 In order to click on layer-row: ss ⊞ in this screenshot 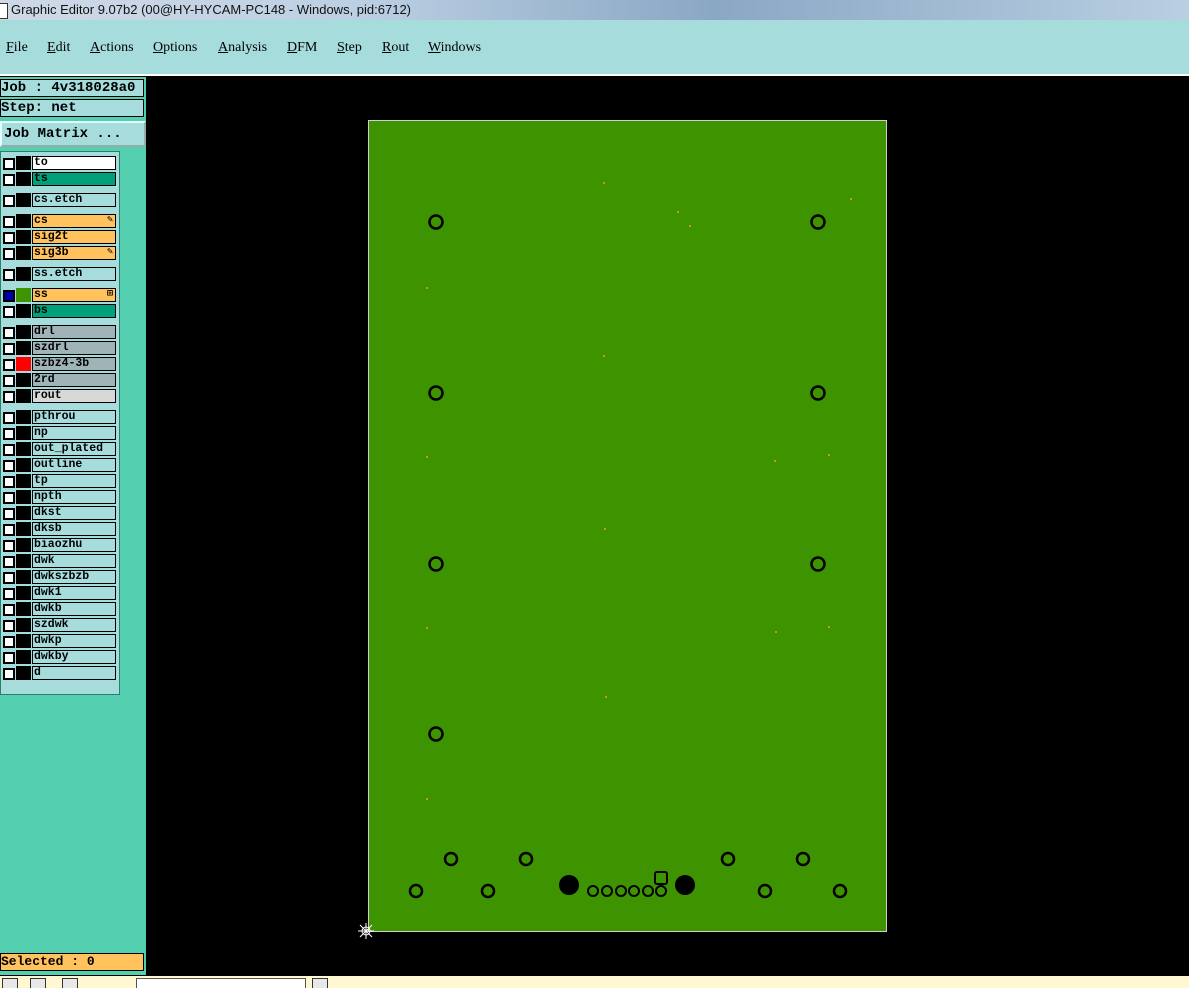, I will do `click(59, 295)`.